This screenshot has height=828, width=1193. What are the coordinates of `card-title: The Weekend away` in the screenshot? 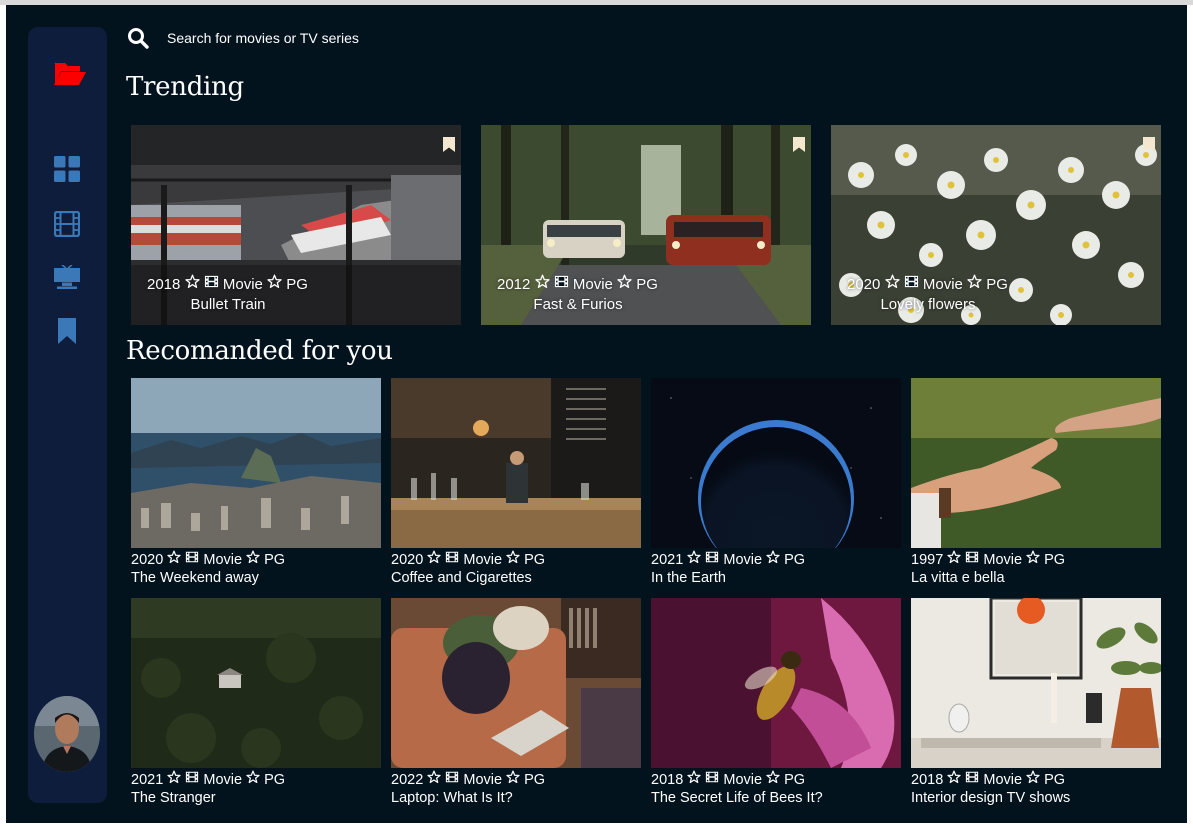 It's located at (195, 578).